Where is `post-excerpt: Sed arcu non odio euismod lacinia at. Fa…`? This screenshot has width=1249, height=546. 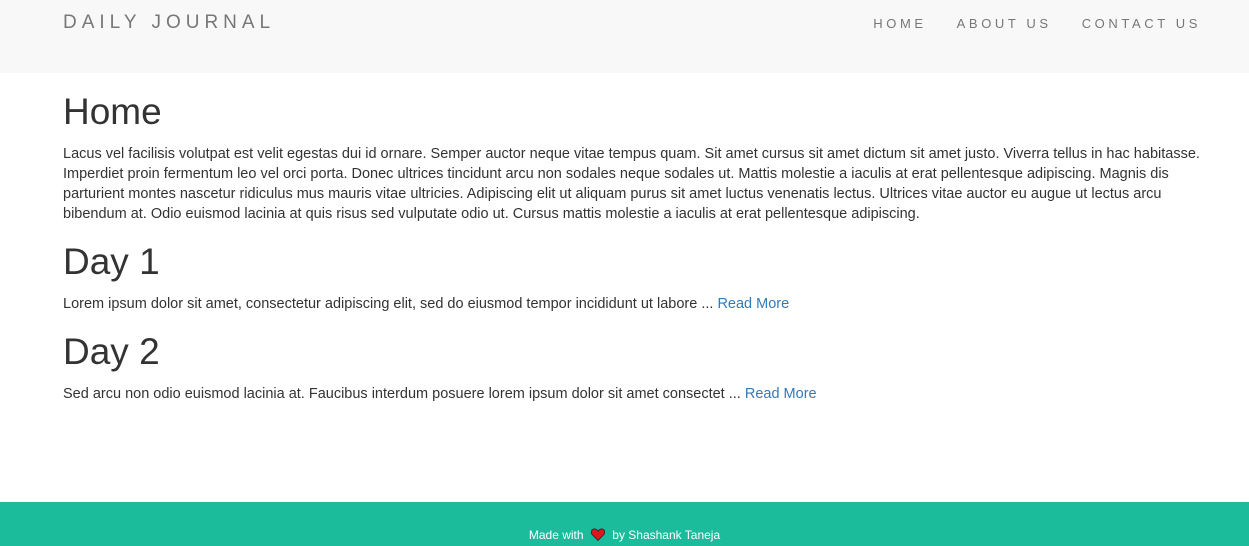
post-excerpt: Sed arcu non odio euismod lacinia at. Fa… is located at coordinates (633, 394).